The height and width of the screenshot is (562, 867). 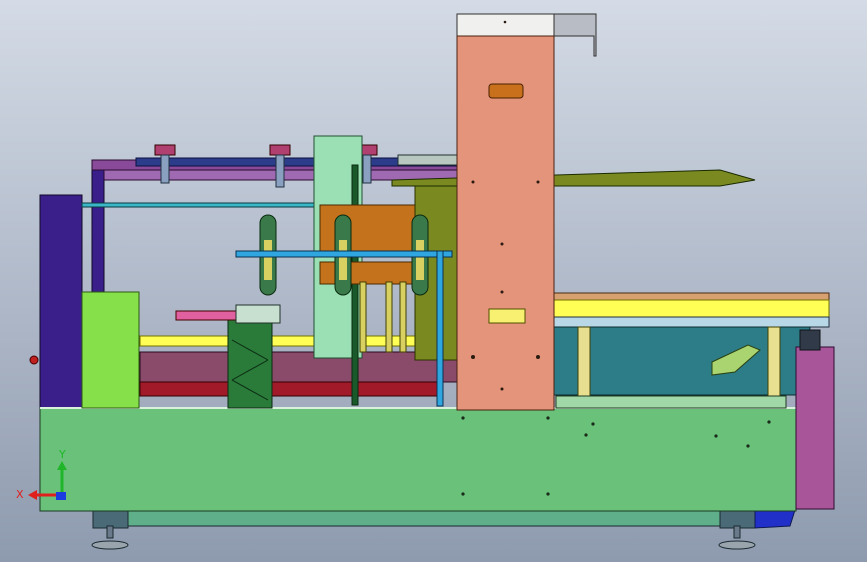 I want to click on tray-post-right, so click(x=774, y=362).